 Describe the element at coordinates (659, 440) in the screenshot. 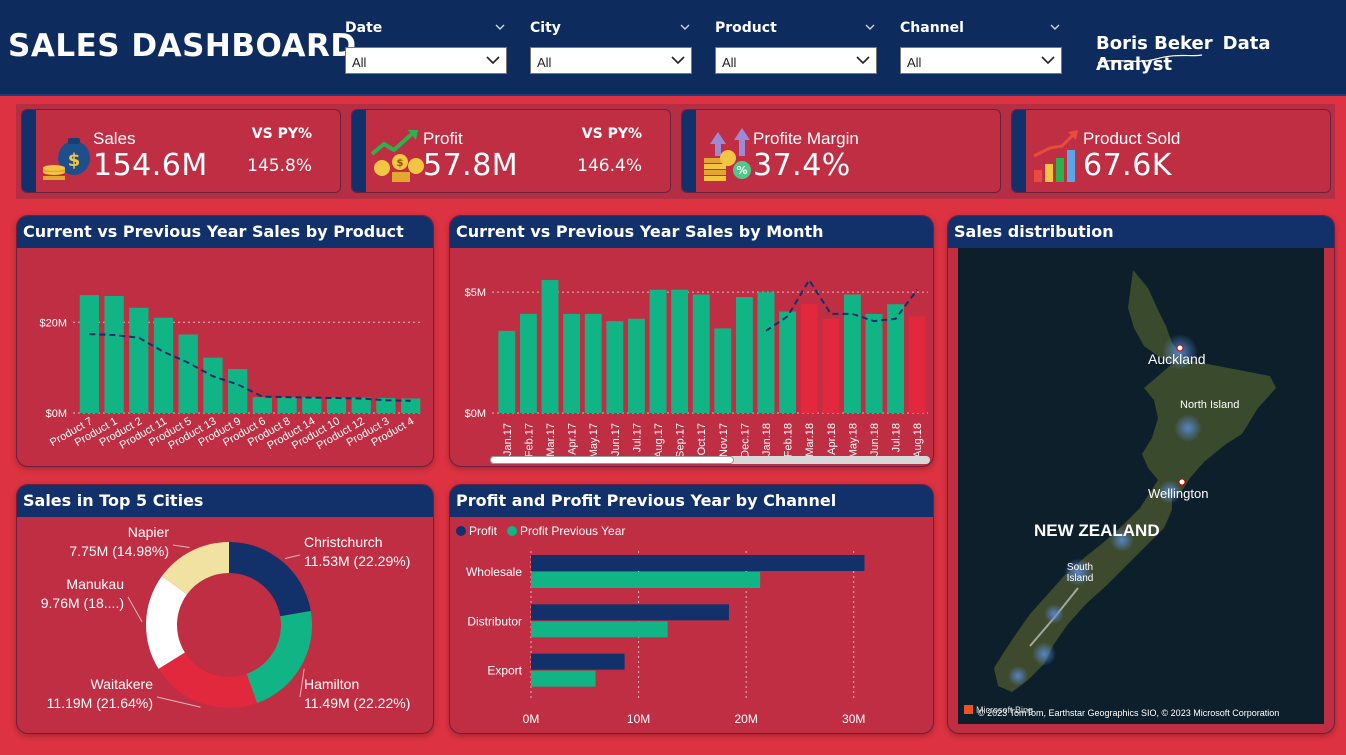

I see `x-tick-label: Aug.17` at that location.